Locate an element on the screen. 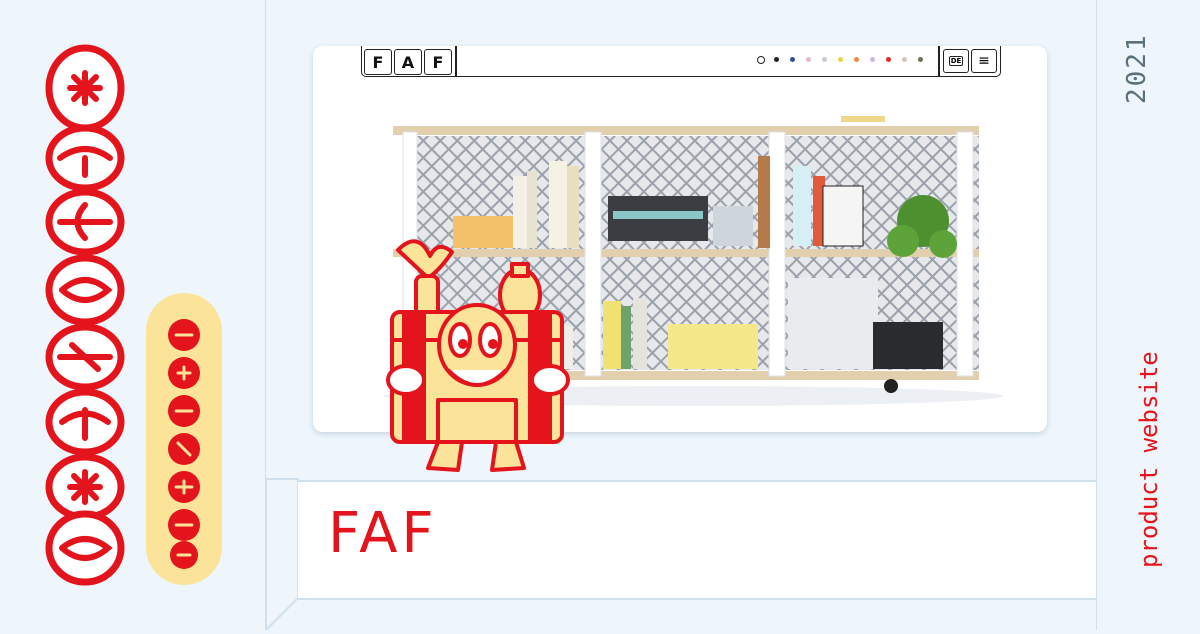  project-category: product website is located at coordinates (1149, 459).